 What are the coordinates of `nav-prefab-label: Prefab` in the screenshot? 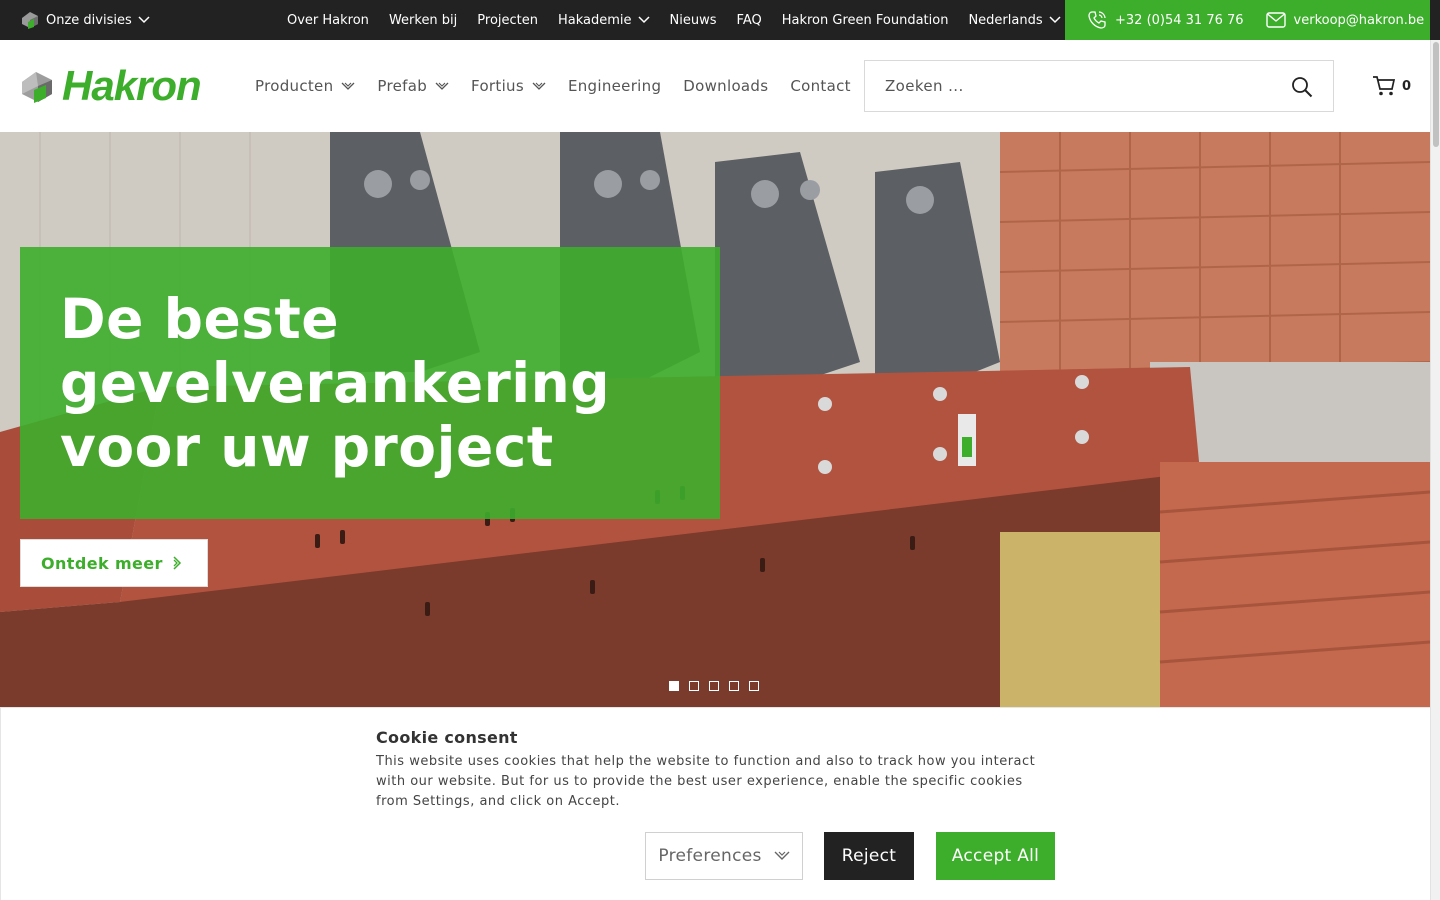 It's located at (402, 86).